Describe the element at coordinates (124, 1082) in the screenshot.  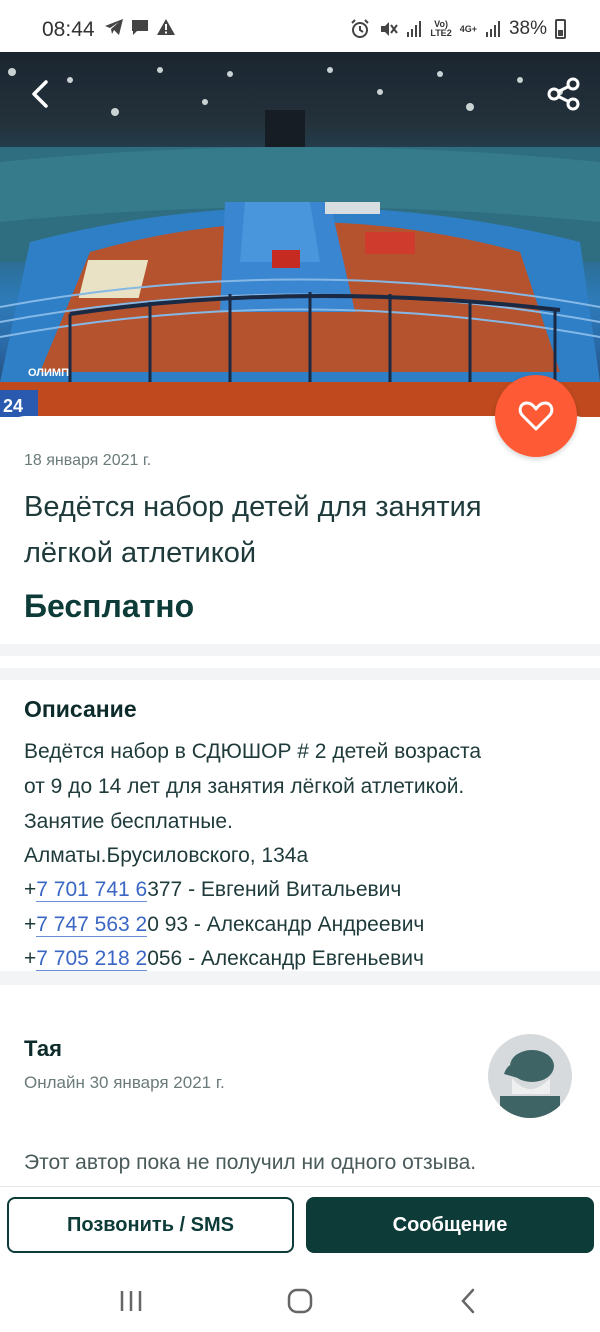
I see `author-online-status: Онлайн 30 января 2021 г.` at that location.